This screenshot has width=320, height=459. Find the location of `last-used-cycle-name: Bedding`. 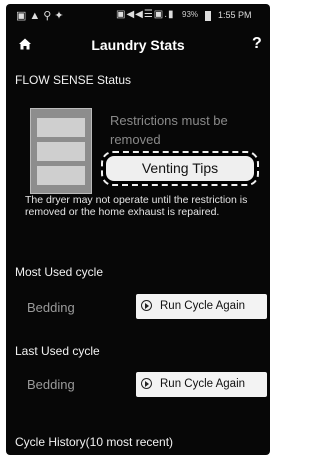

last-used-cycle-name: Bedding is located at coordinates (51, 384).